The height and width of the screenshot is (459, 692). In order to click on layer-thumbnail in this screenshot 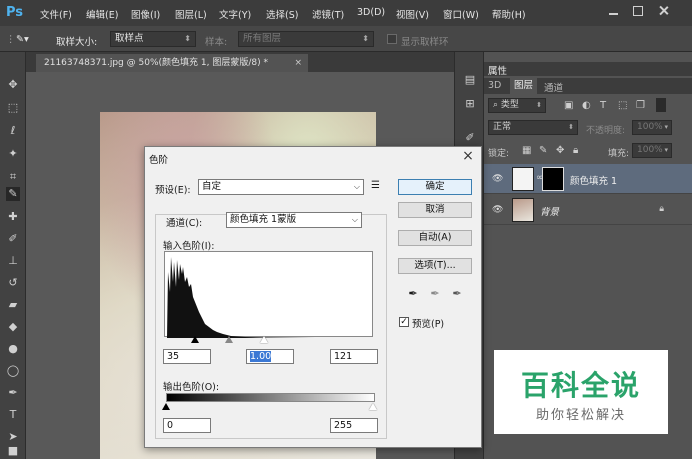, I will do `click(523, 210)`.